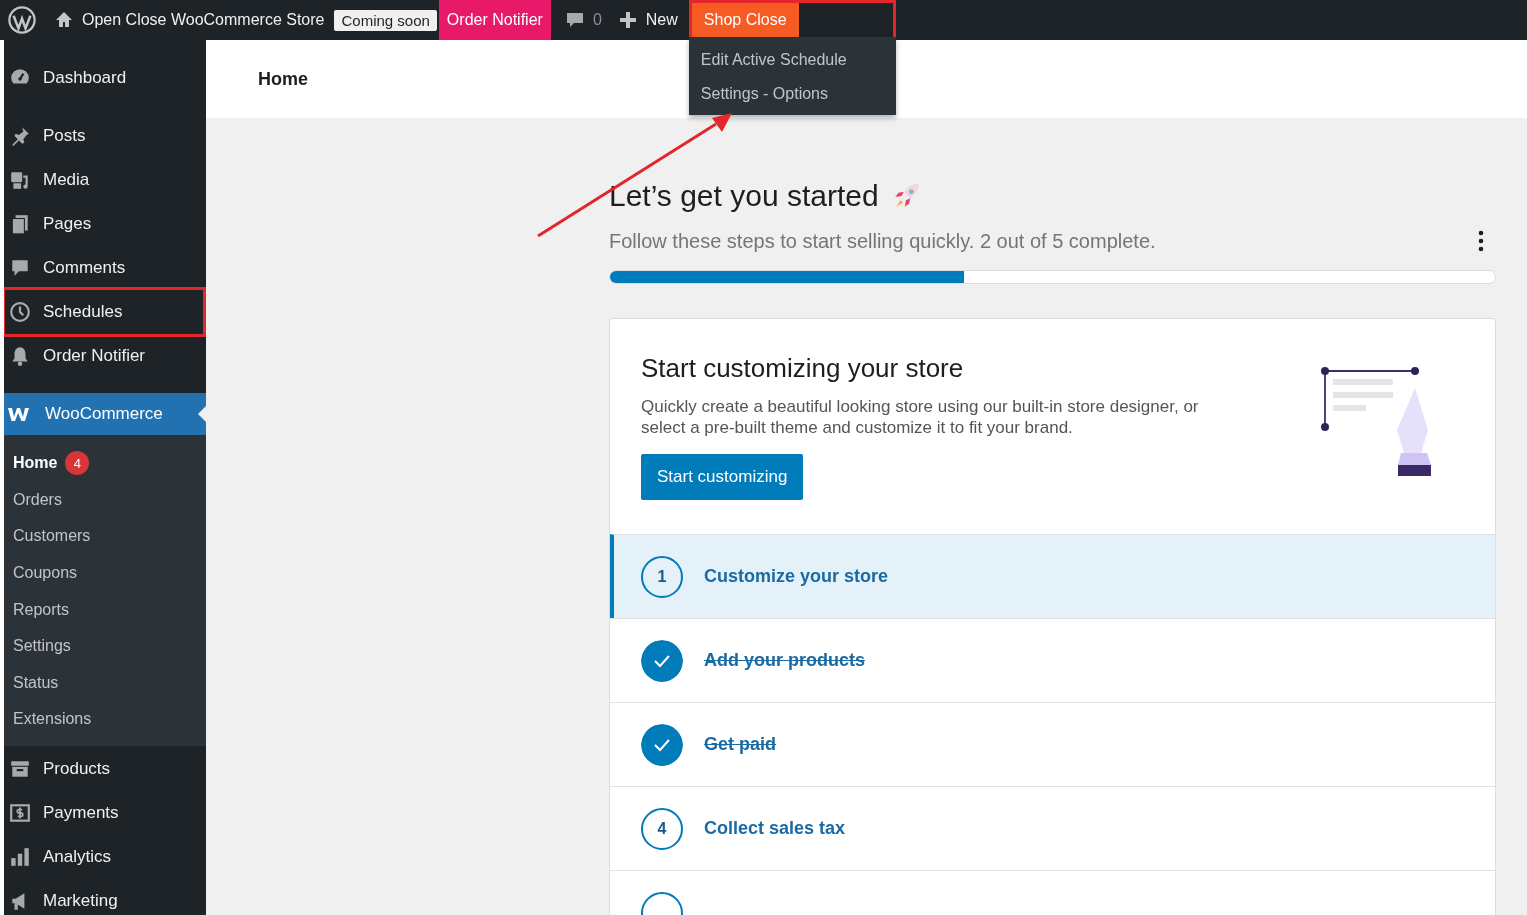 This screenshot has height=915, width=1527. Describe the element at coordinates (105, 536) in the screenshot. I see `submenu-item: Customers` at that location.